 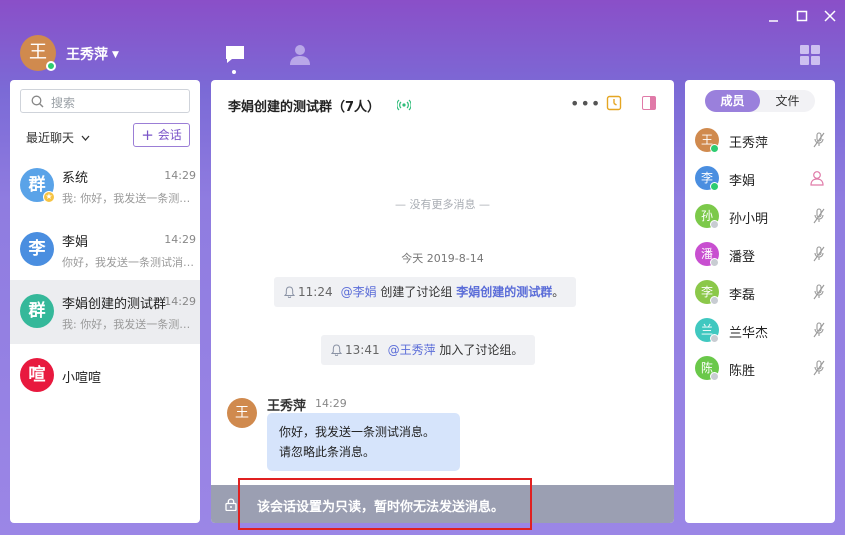 I want to click on user-name-dropdown: 王秀萍 ▼, so click(x=92, y=54).